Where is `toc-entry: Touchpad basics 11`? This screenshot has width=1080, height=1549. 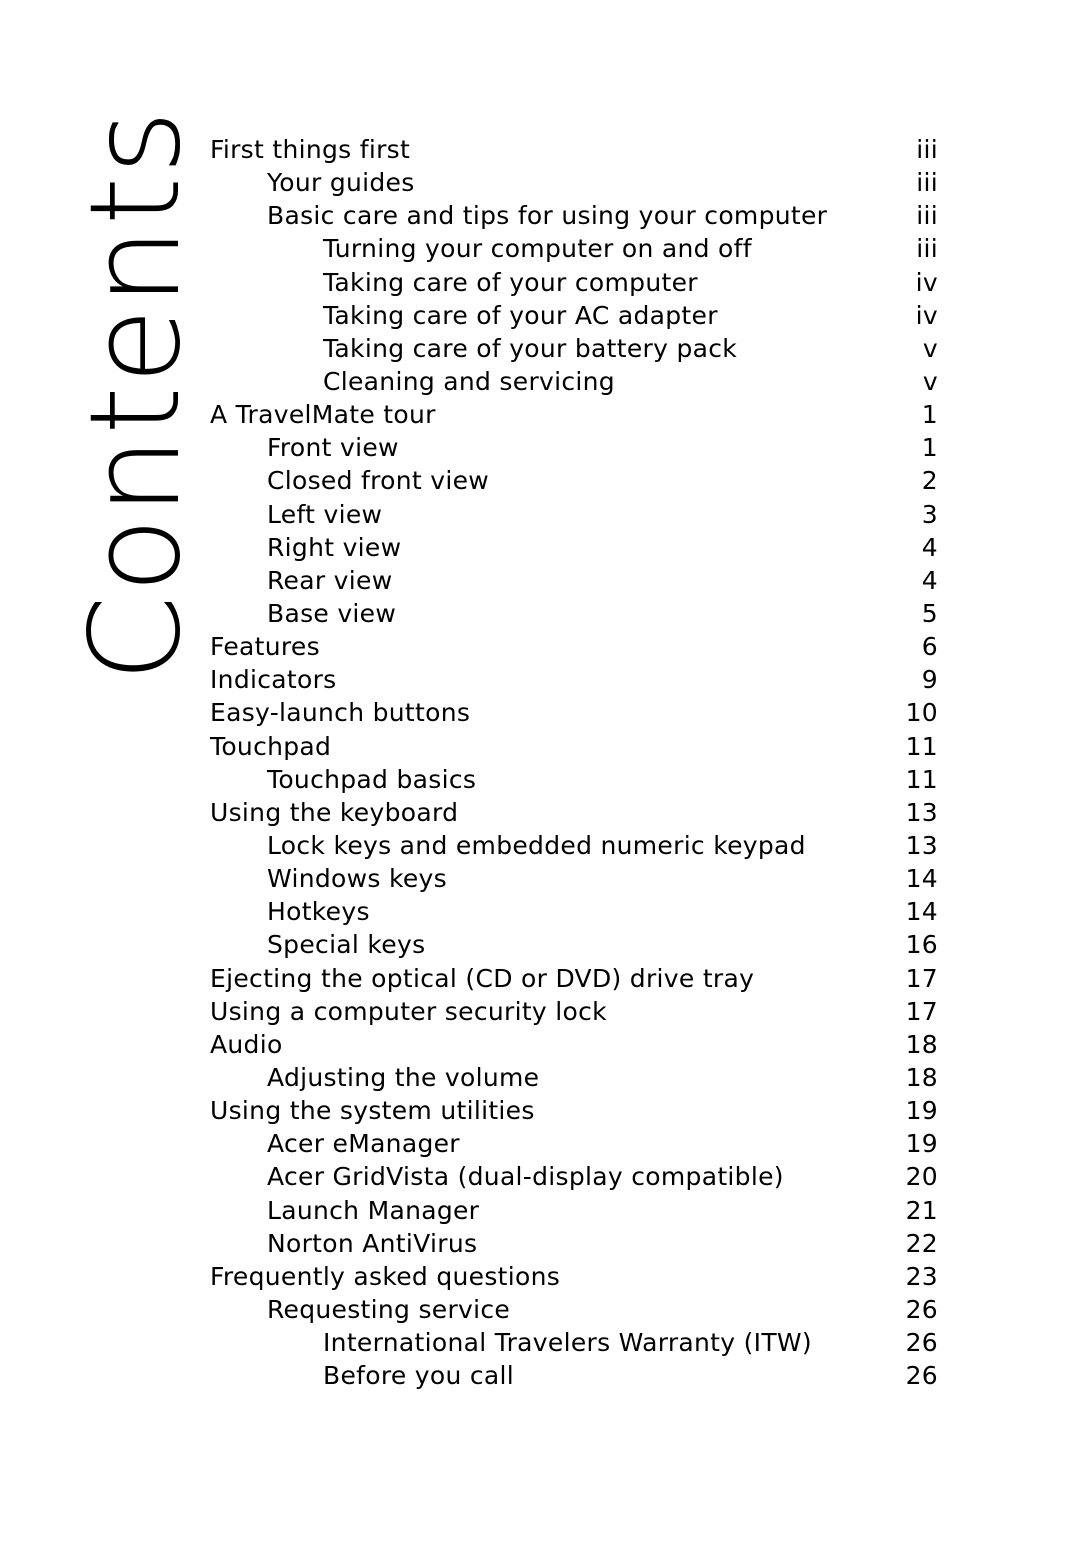 toc-entry: Touchpad basics 11 is located at coordinates (574, 779).